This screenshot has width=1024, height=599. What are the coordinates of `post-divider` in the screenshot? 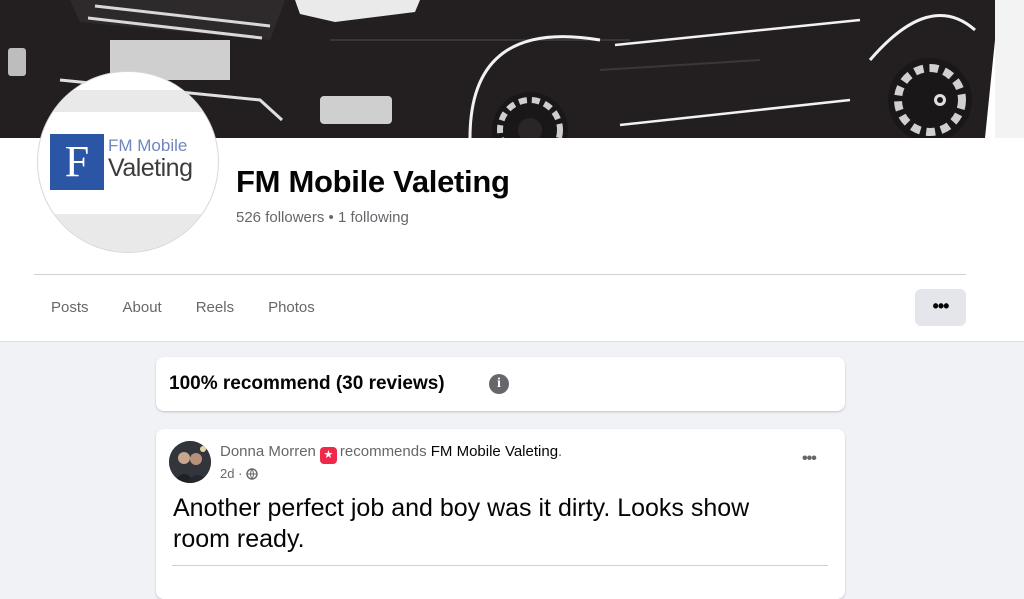 It's located at (500, 565).